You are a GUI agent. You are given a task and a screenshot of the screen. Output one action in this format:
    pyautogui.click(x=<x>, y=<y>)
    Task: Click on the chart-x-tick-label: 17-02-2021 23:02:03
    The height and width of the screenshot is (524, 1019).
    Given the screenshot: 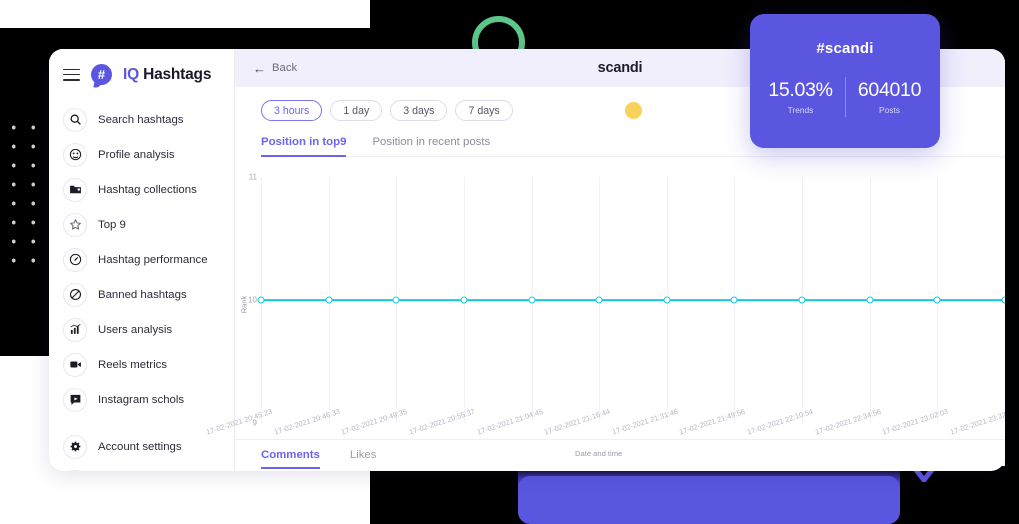 What is the action you would take?
    pyautogui.click(x=915, y=421)
    